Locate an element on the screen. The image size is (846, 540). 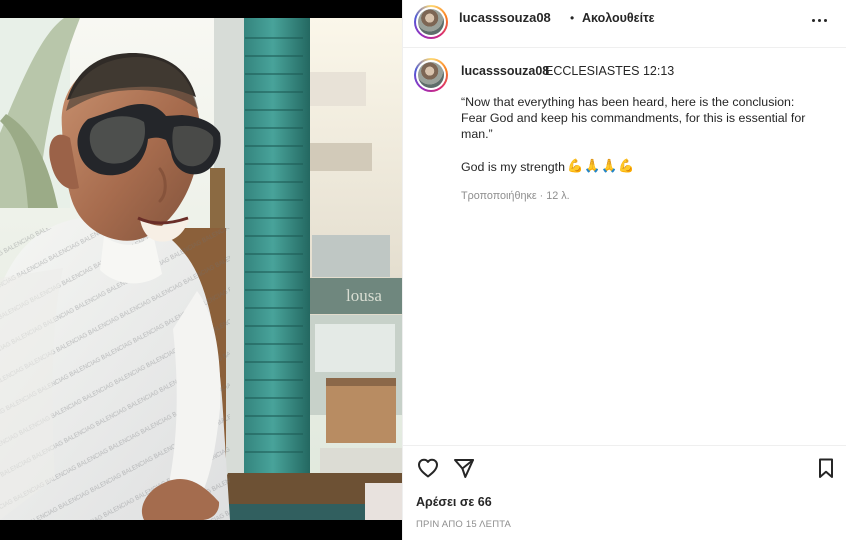
avatar-photo is located at coordinates (431, 22).